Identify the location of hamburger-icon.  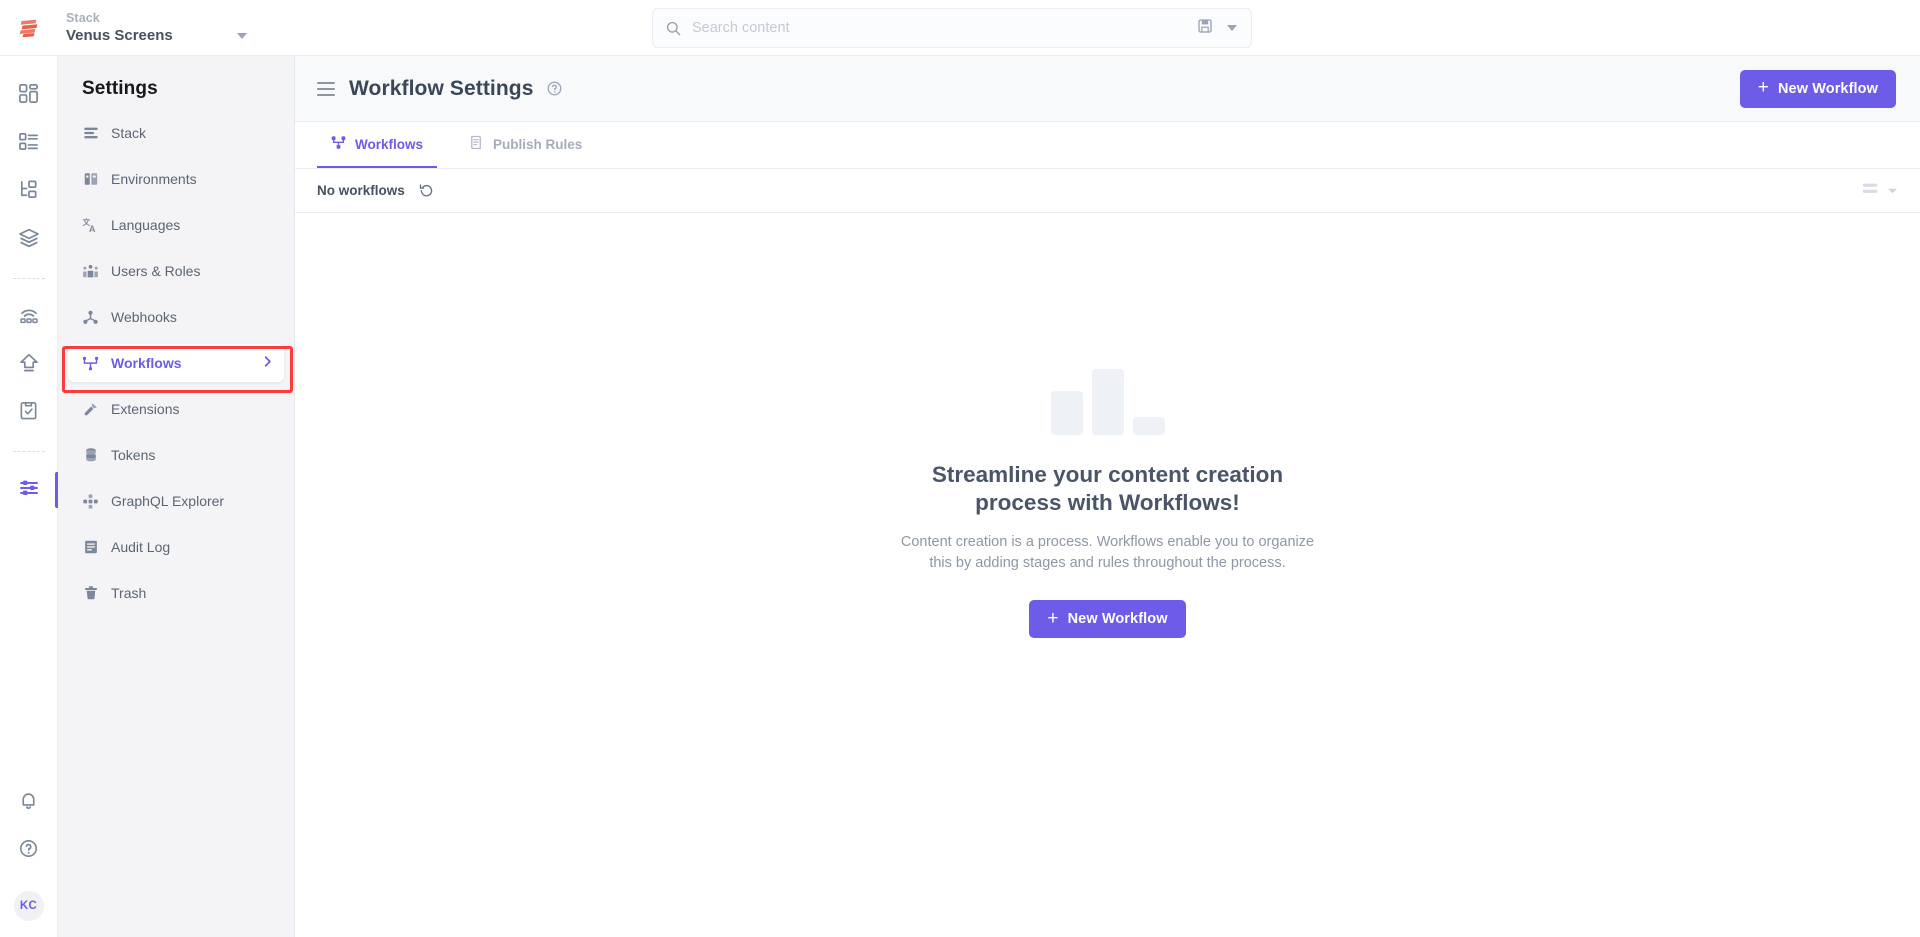
(326, 88).